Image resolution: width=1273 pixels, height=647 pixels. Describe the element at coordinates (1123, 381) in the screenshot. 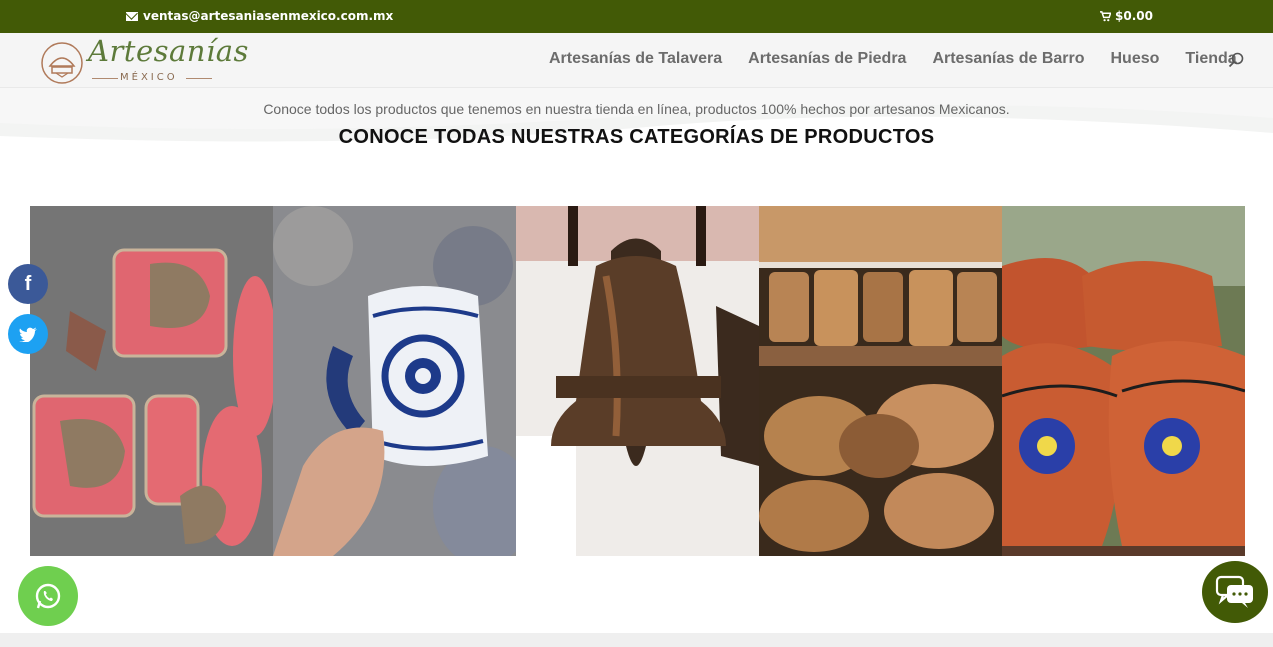

I see `clay-pitchers-image` at that location.